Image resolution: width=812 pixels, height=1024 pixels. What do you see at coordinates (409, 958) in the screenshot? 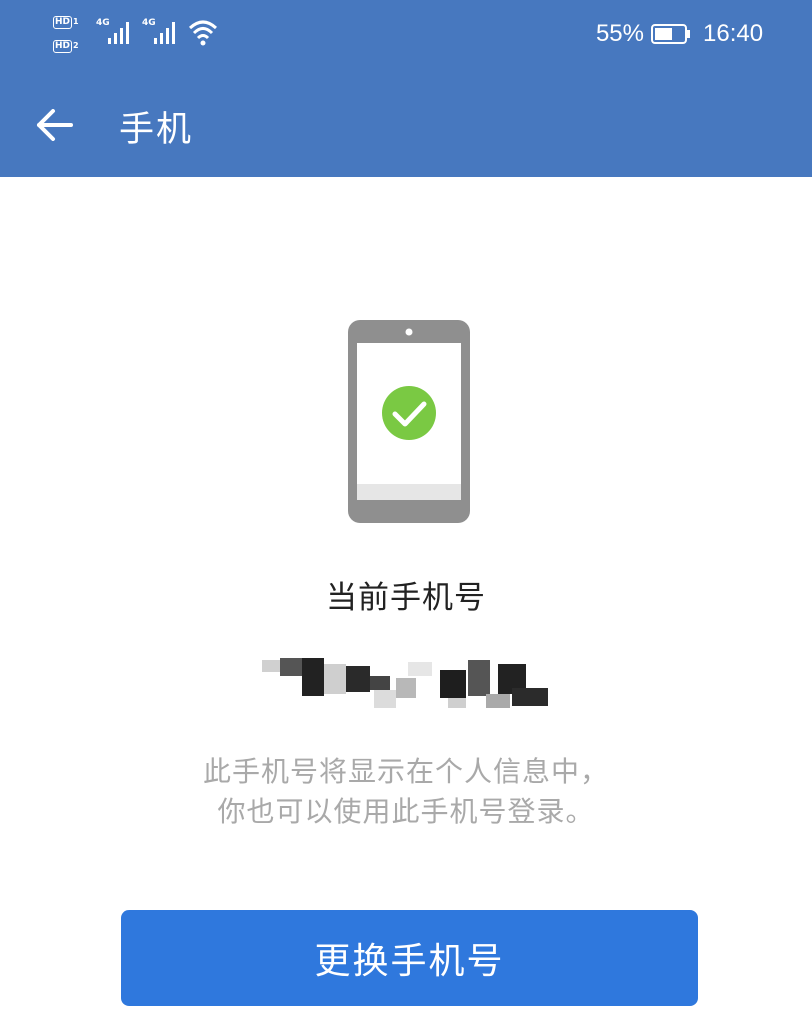
I see `change-phone-button: 更换手机号` at bounding box center [409, 958].